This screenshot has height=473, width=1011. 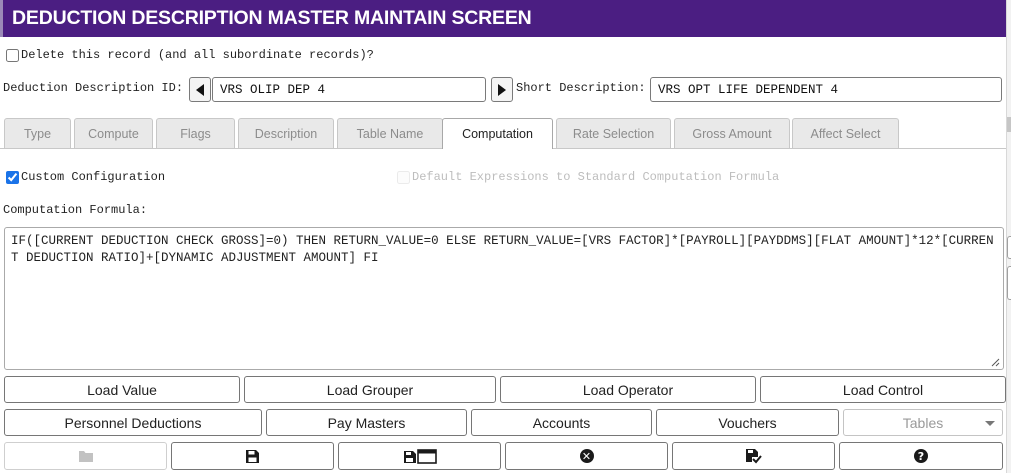 I want to click on arrow-left-icon, so click(x=200, y=89).